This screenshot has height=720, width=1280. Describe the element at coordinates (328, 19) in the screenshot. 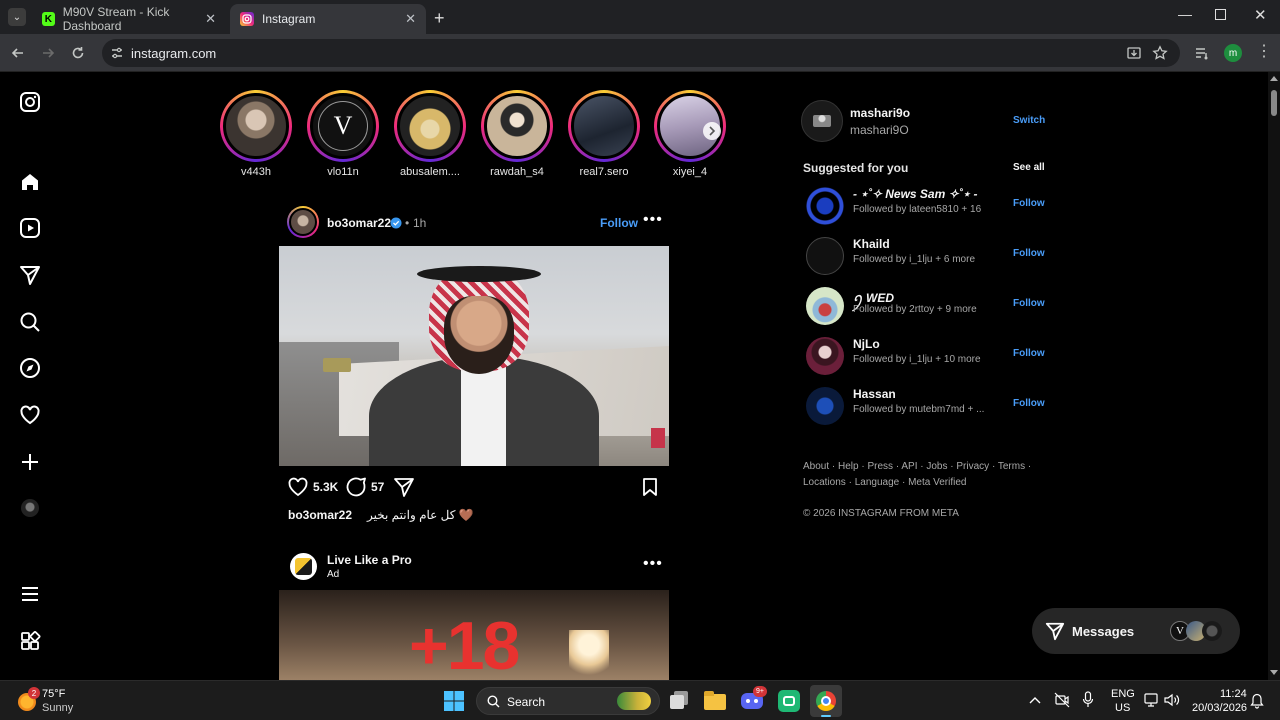

I see `tab-instagram: Instagram ✕` at that location.